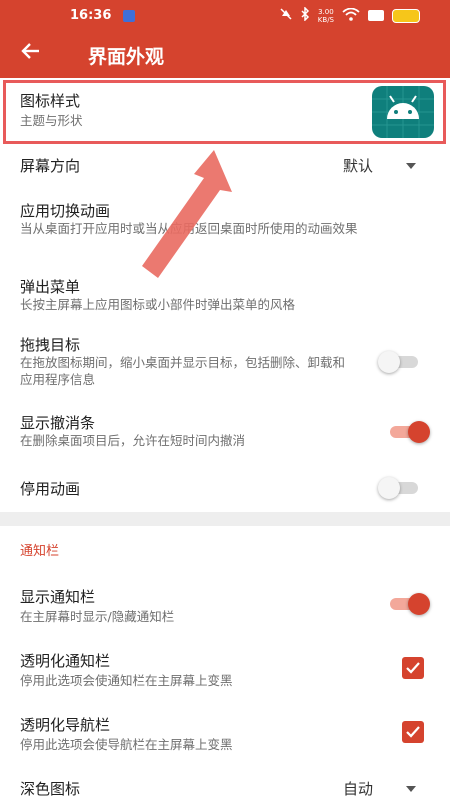 The image size is (450, 800). Describe the element at coordinates (40, 551) in the screenshot. I see `notification-section-header: 通知栏` at that location.